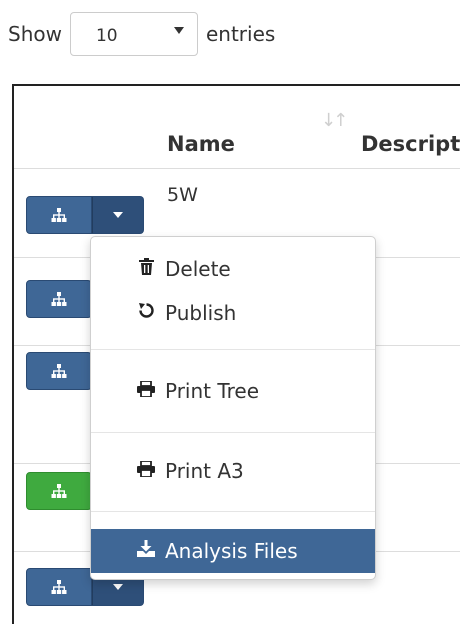 The image size is (460, 640). I want to click on column-header-name: Name, so click(201, 144).